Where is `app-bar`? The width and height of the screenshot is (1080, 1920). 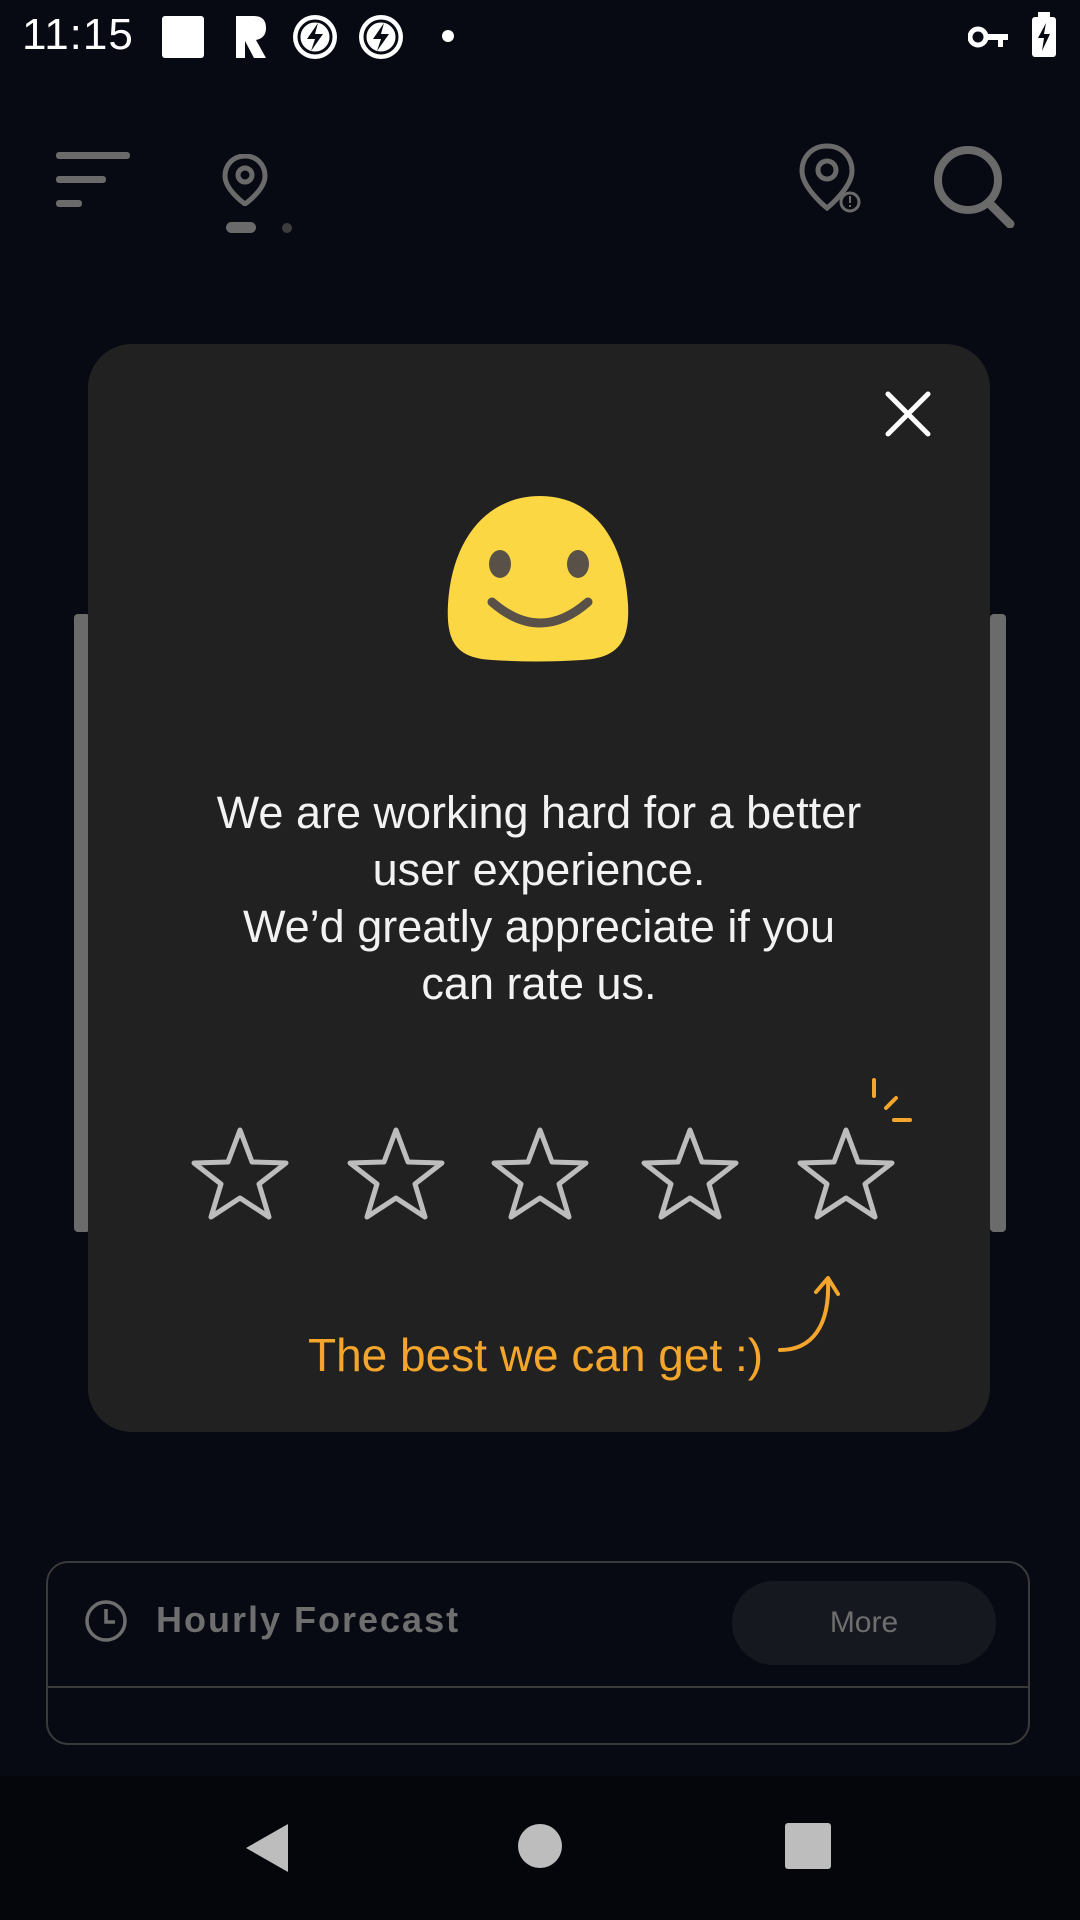
app-bar is located at coordinates (540, 175).